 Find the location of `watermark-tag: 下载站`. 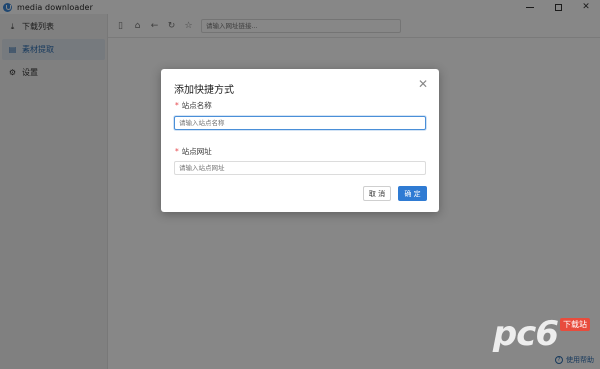

watermark-tag: 下载站 is located at coordinates (575, 324).